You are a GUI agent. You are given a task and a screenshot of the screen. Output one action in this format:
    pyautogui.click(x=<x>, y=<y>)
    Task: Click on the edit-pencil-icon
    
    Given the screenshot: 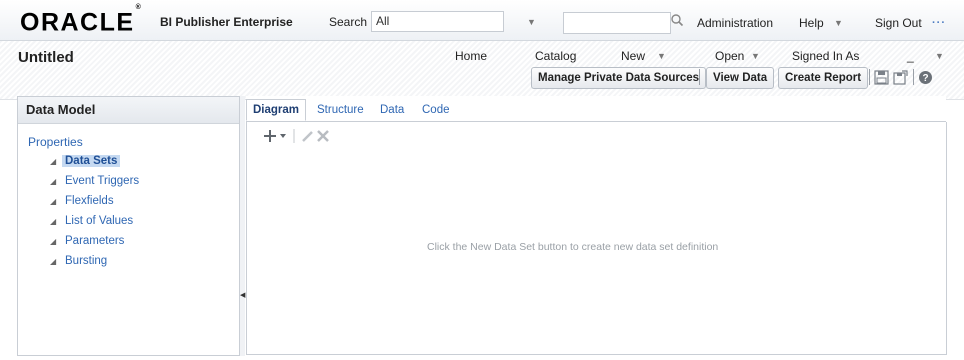 What is the action you would take?
    pyautogui.click(x=307, y=136)
    